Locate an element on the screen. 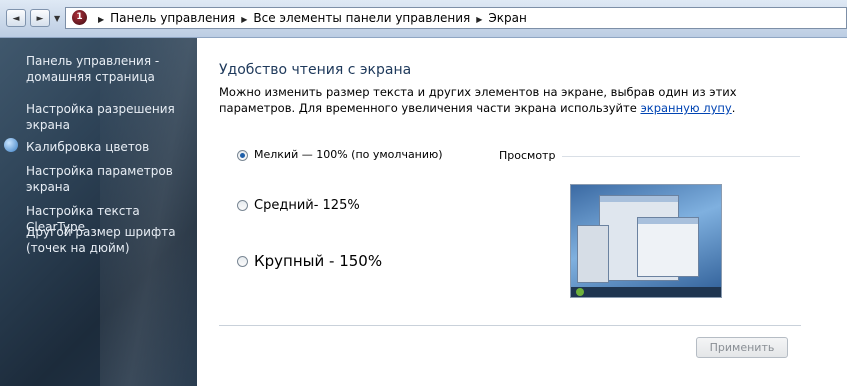 The image size is (847, 386). option-small: Мелкий — 100% (по умолчанию) is located at coordinates (340, 154).